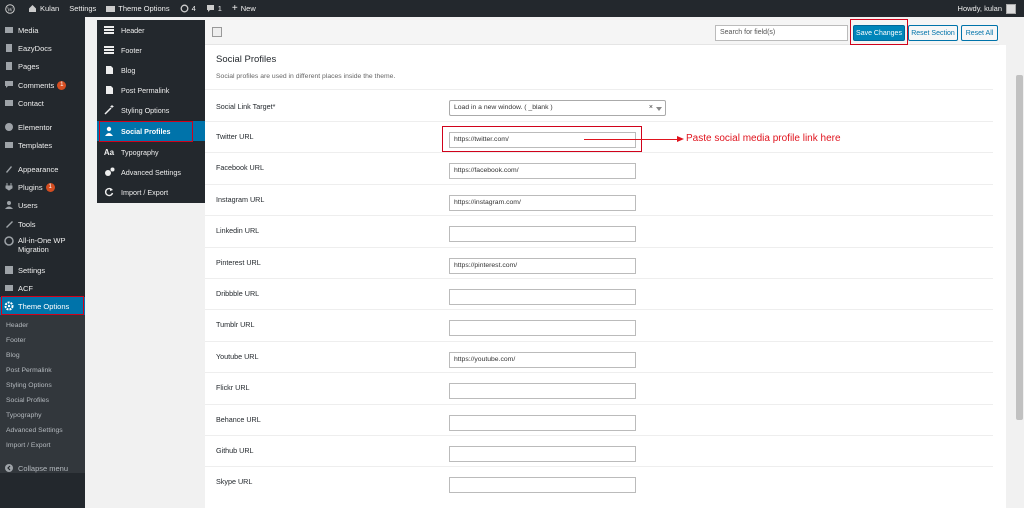 The width and height of the screenshot is (1024, 508). Describe the element at coordinates (16, 340) in the screenshot. I see `submenu-footer: Footer` at that location.